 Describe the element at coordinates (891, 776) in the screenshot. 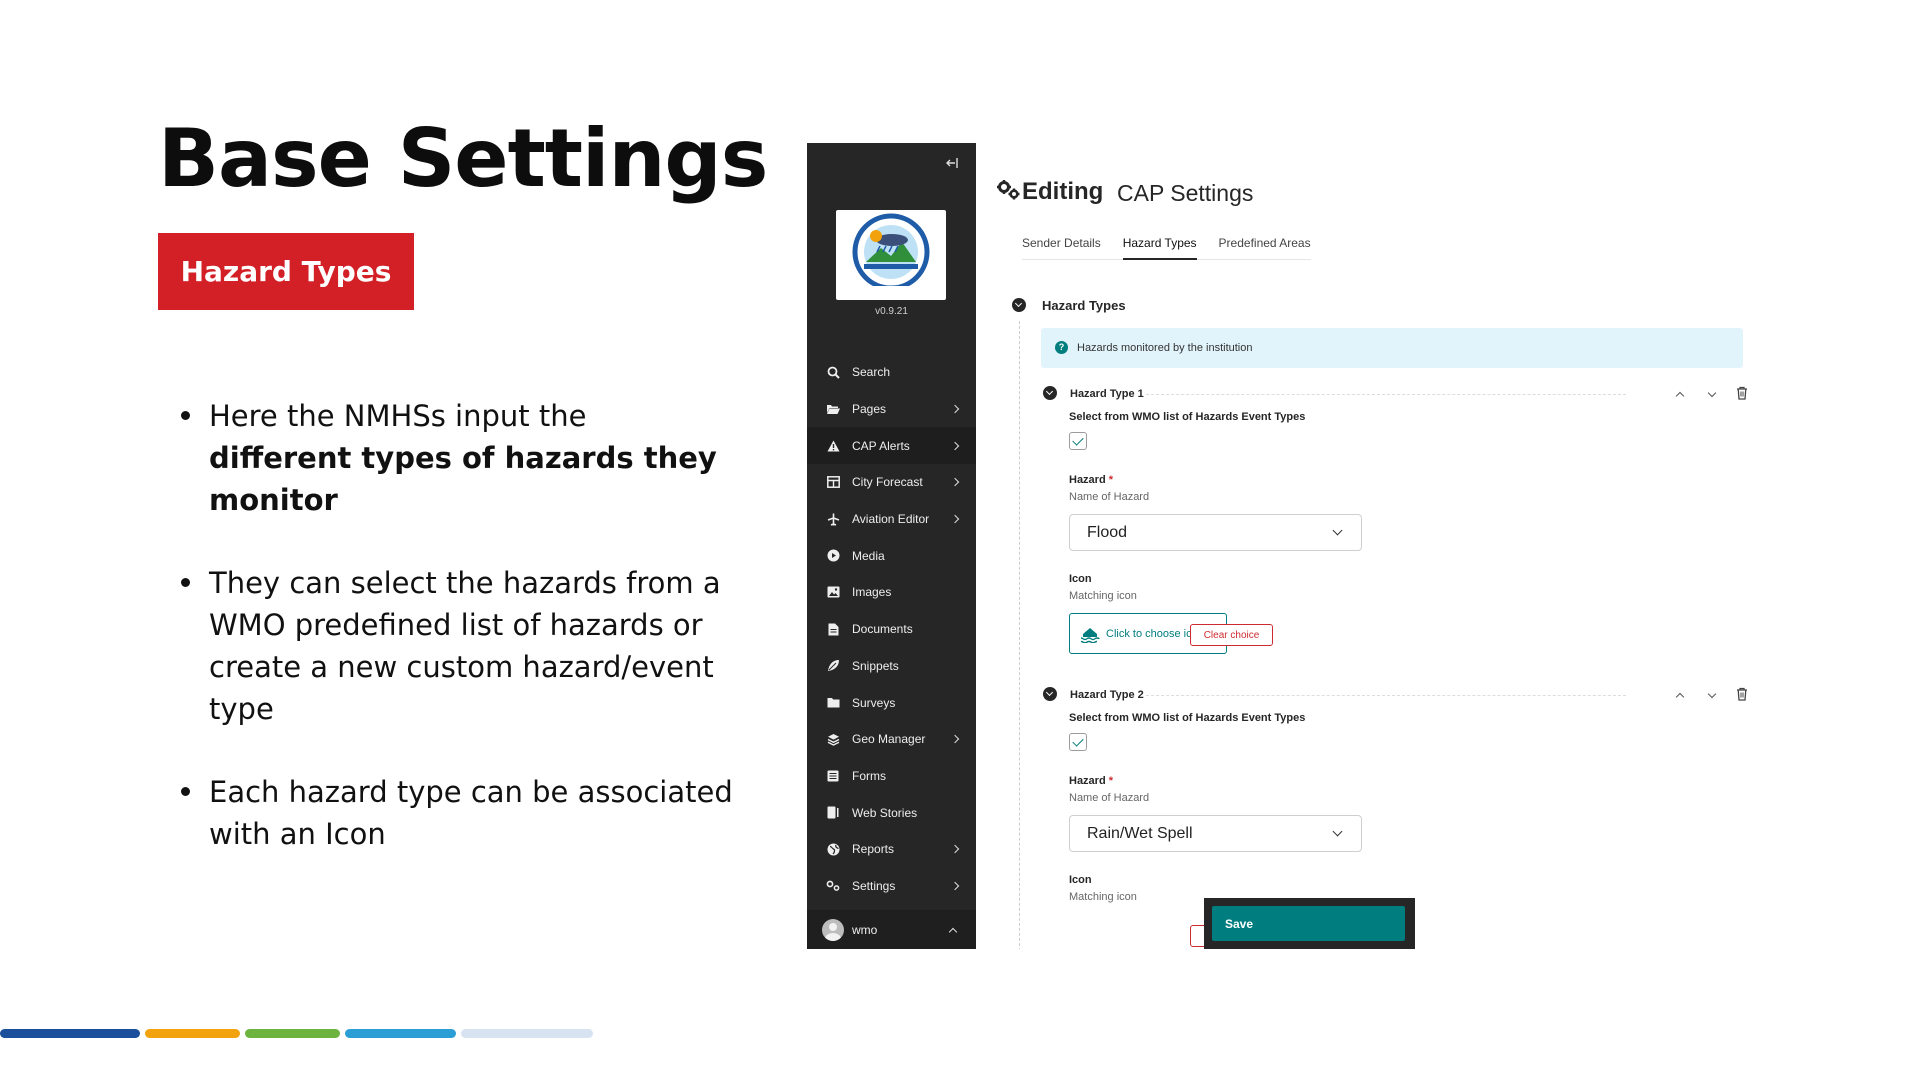

I see `sidebar-item-forms: Forms` at that location.